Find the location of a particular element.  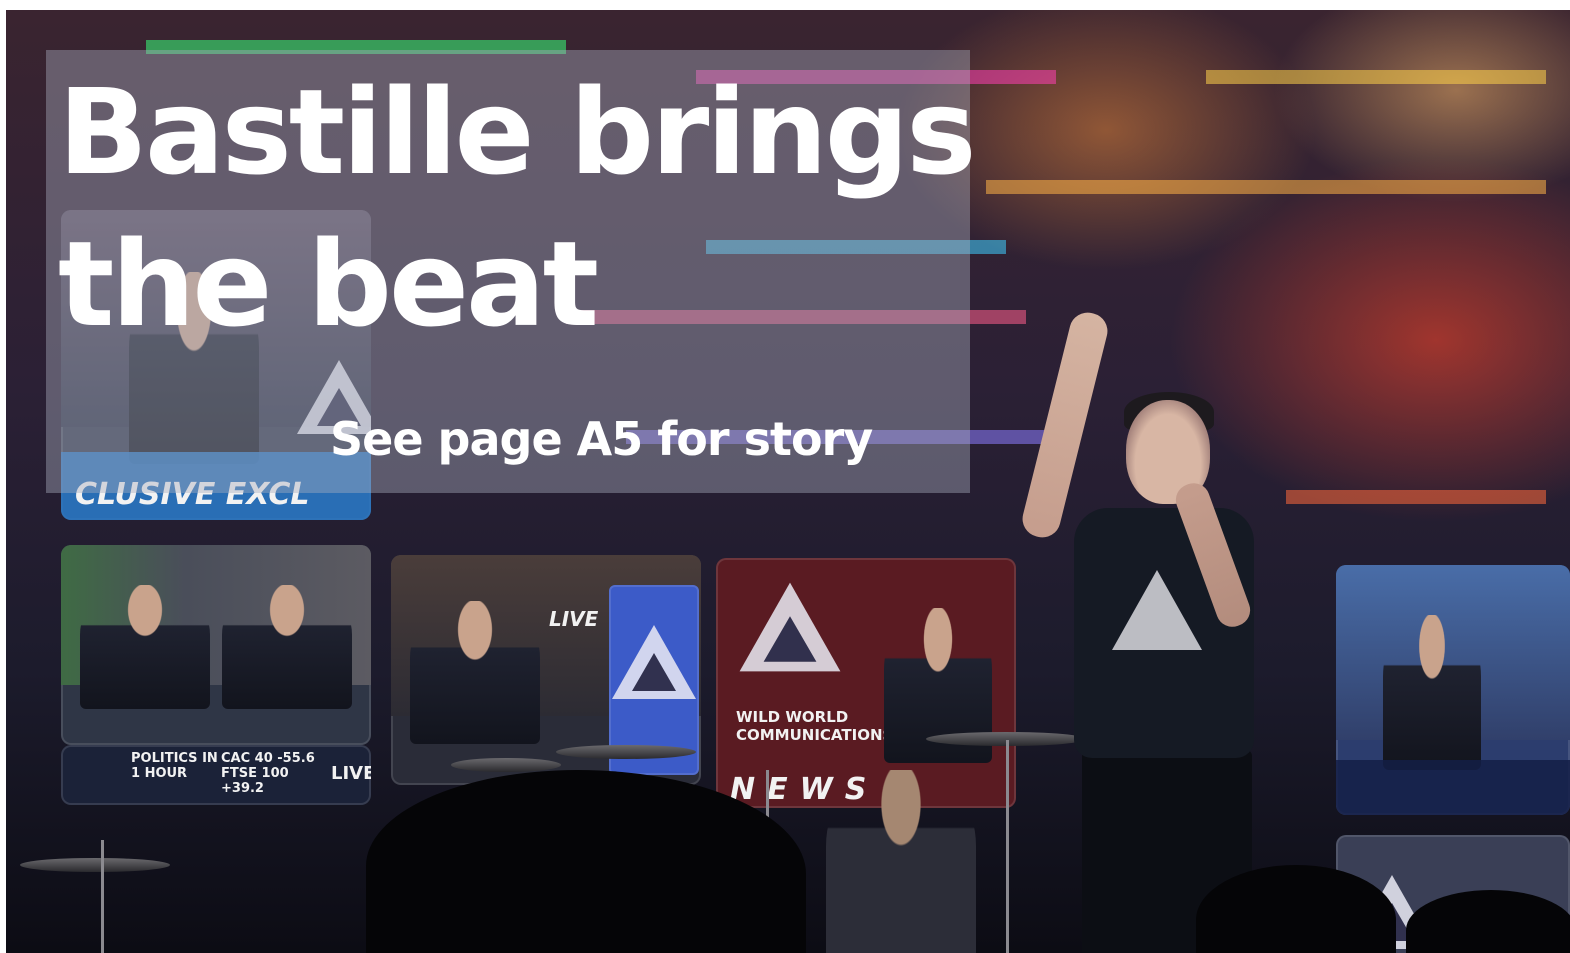

headline-line-1: Bastille brings is located at coordinates (517, 132).